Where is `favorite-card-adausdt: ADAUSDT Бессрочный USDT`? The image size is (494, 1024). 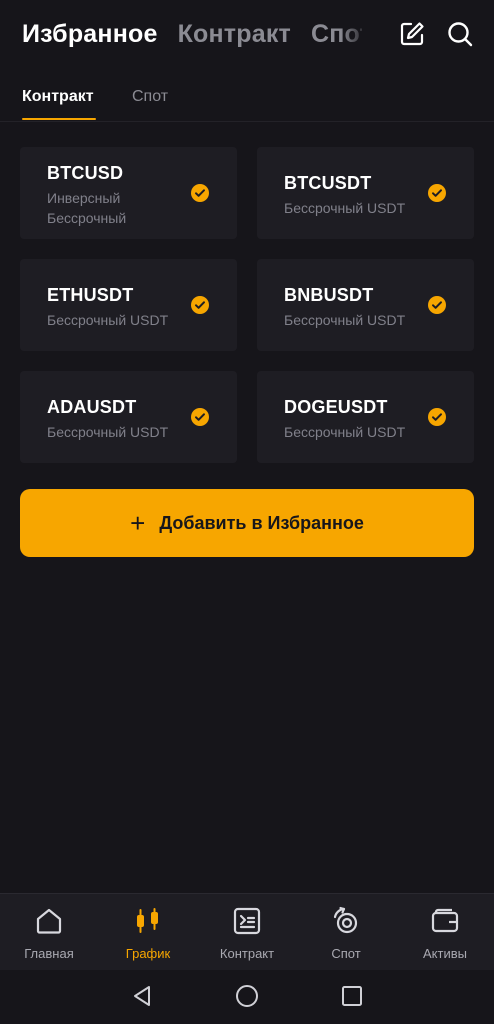
favorite-card-adausdt: ADAUSDT Бессрочный USDT is located at coordinates (128, 417).